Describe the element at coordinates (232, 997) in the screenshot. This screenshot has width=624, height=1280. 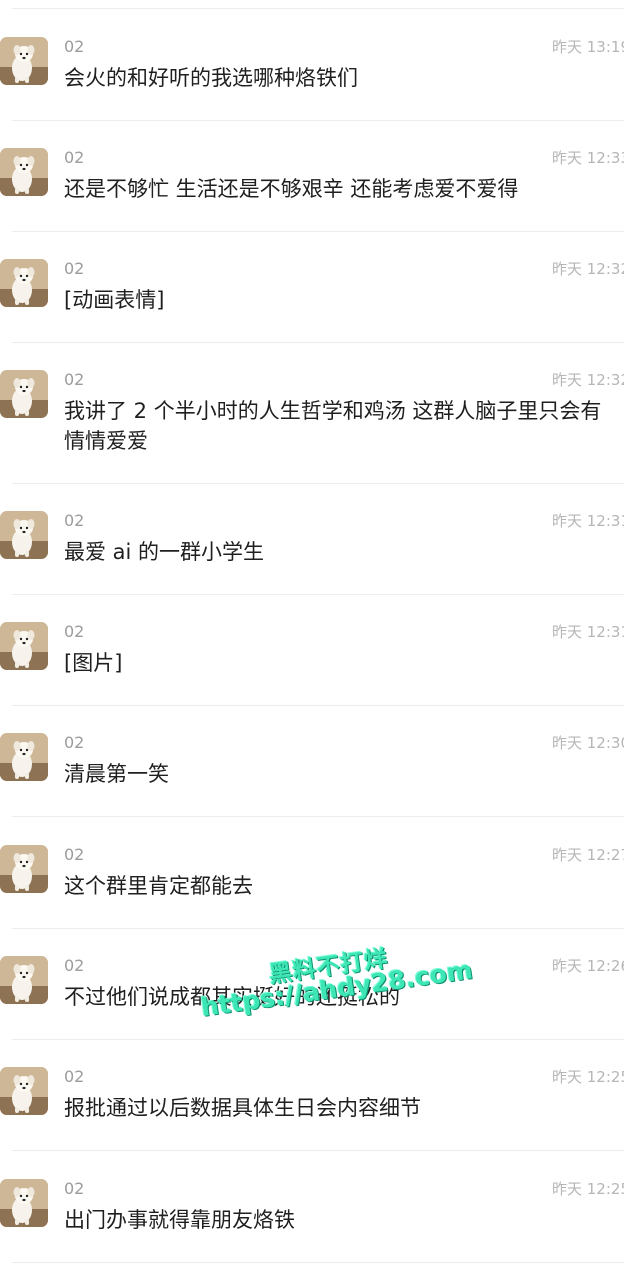
I see `message-text: 不过他们说成都其实挺好的还挺松的` at that location.